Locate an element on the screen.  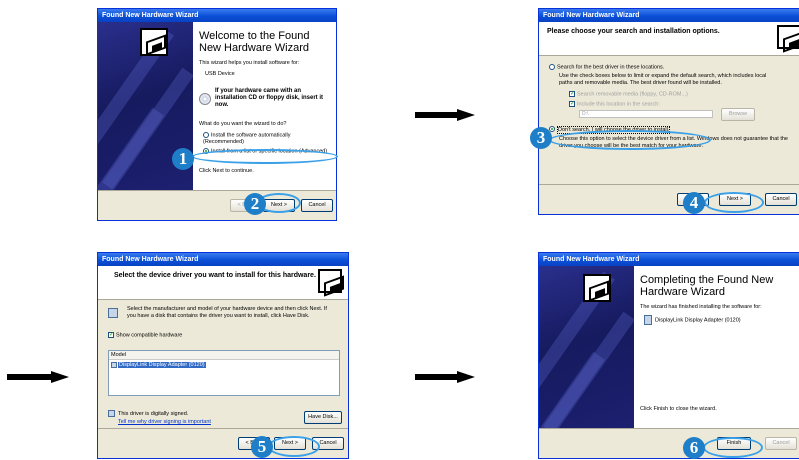
highlight-ring-dont-search is located at coordinates (630, 140).